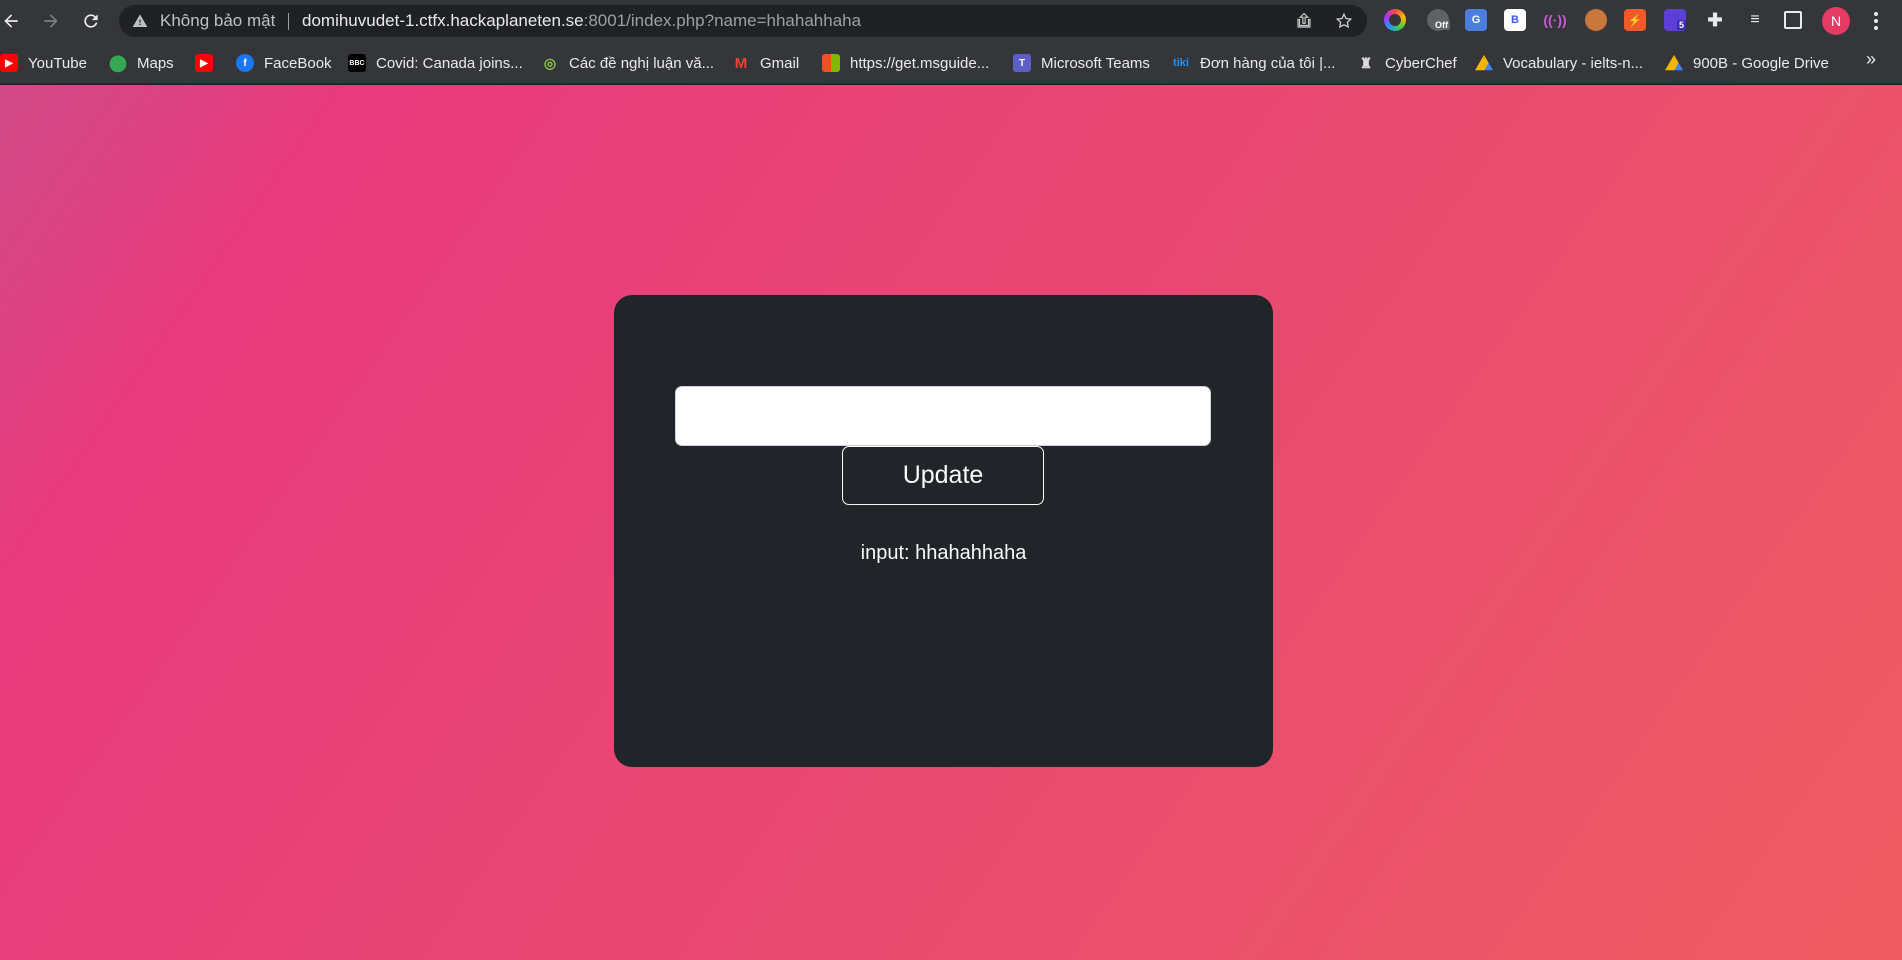  What do you see at coordinates (217, 21) in the screenshot?
I see `security-status-label: Không bảo mật` at bounding box center [217, 21].